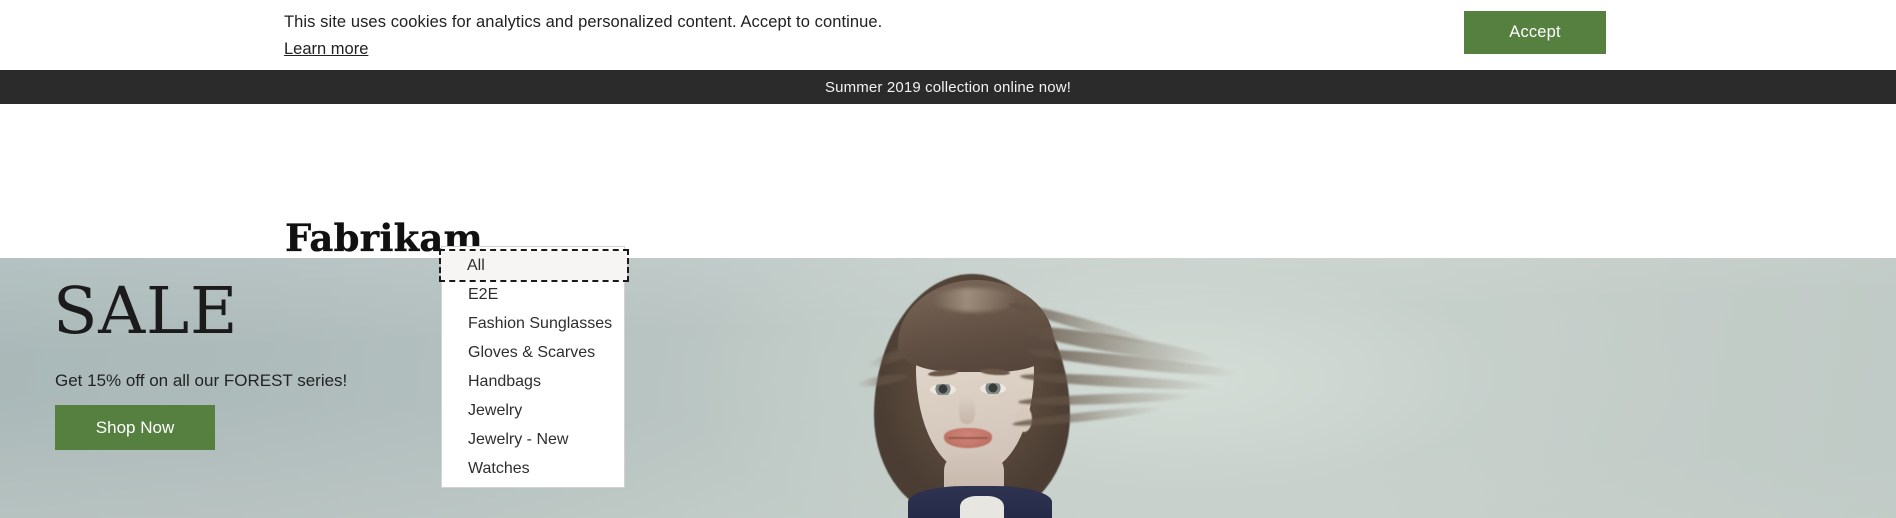  Describe the element at coordinates (326, 50) in the screenshot. I see `learn-more-link: Learn more` at that location.